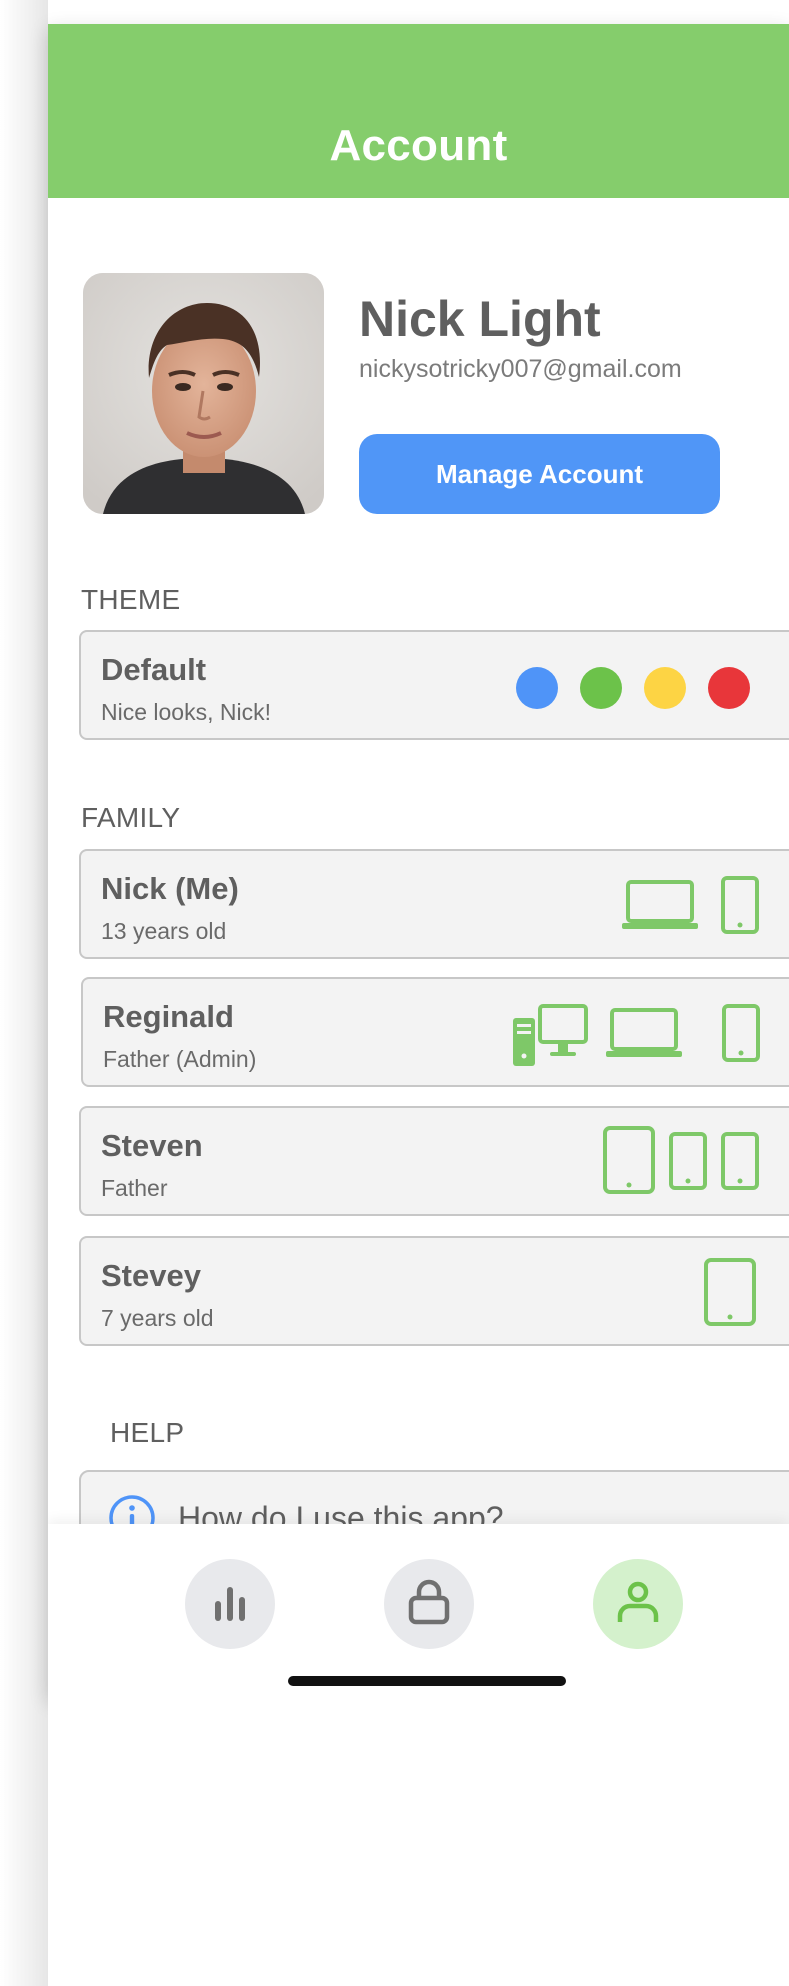 Image resolution: width=789 pixels, height=1986 pixels. What do you see at coordinates (434, 1291) in the screenshot?
I see `family-member-card: Stevey 7 years old` at bounding box center [434, 1291].